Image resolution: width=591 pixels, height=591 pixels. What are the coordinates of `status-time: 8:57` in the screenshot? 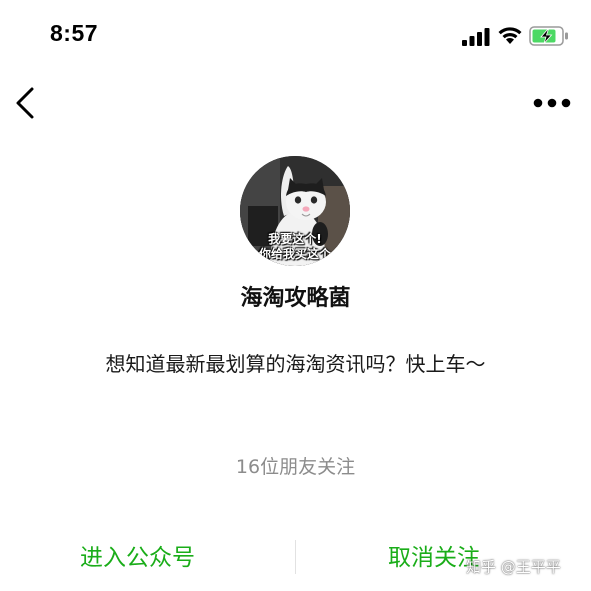 It's located at (74, 33).